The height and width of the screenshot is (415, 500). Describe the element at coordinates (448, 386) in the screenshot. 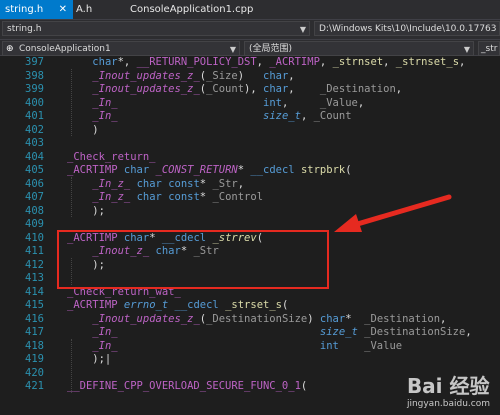

I see `baidu-logo: Bai 经验` at that location.